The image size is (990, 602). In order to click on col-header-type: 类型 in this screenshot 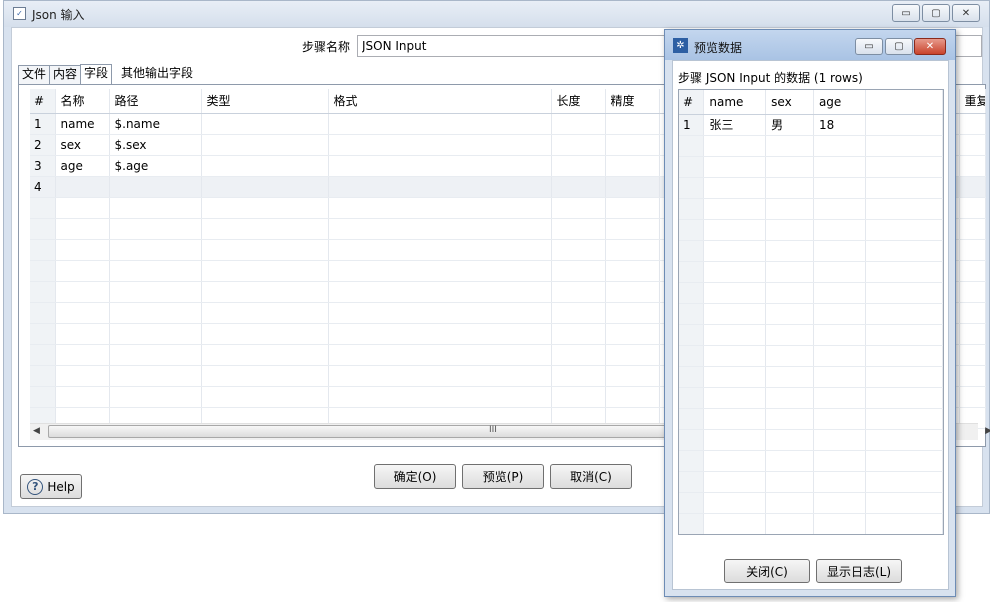, I will do `click(265, 101)`.